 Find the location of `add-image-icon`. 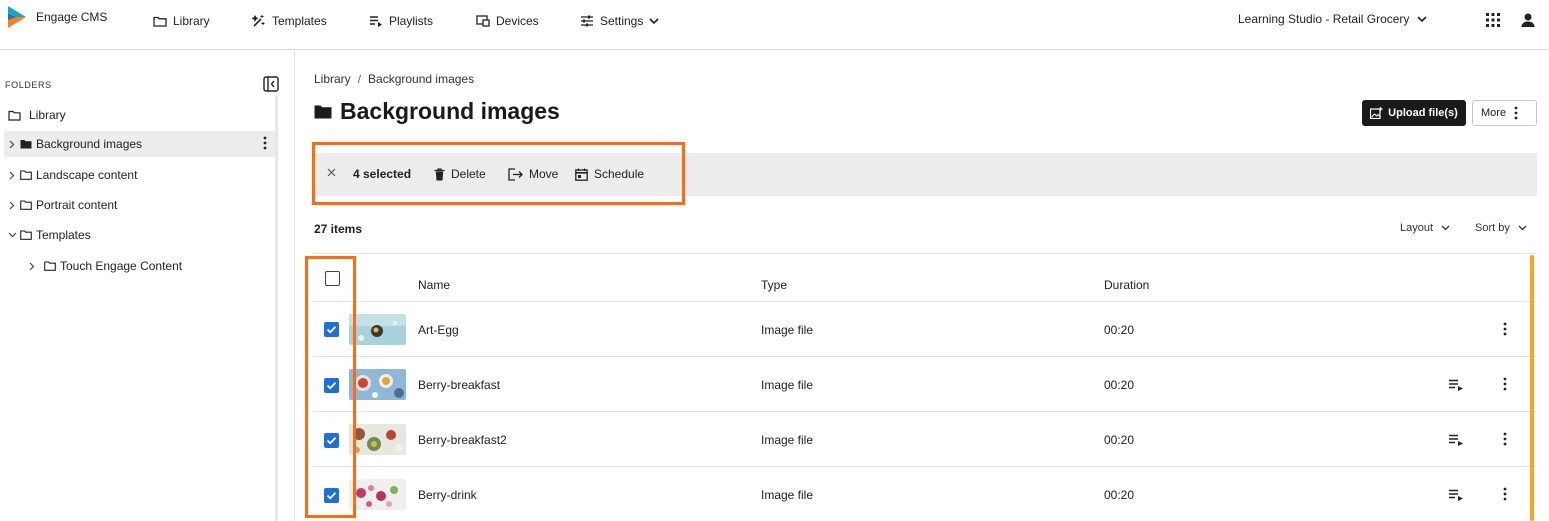

add-image-icon is located at coordinates (1376, 113).